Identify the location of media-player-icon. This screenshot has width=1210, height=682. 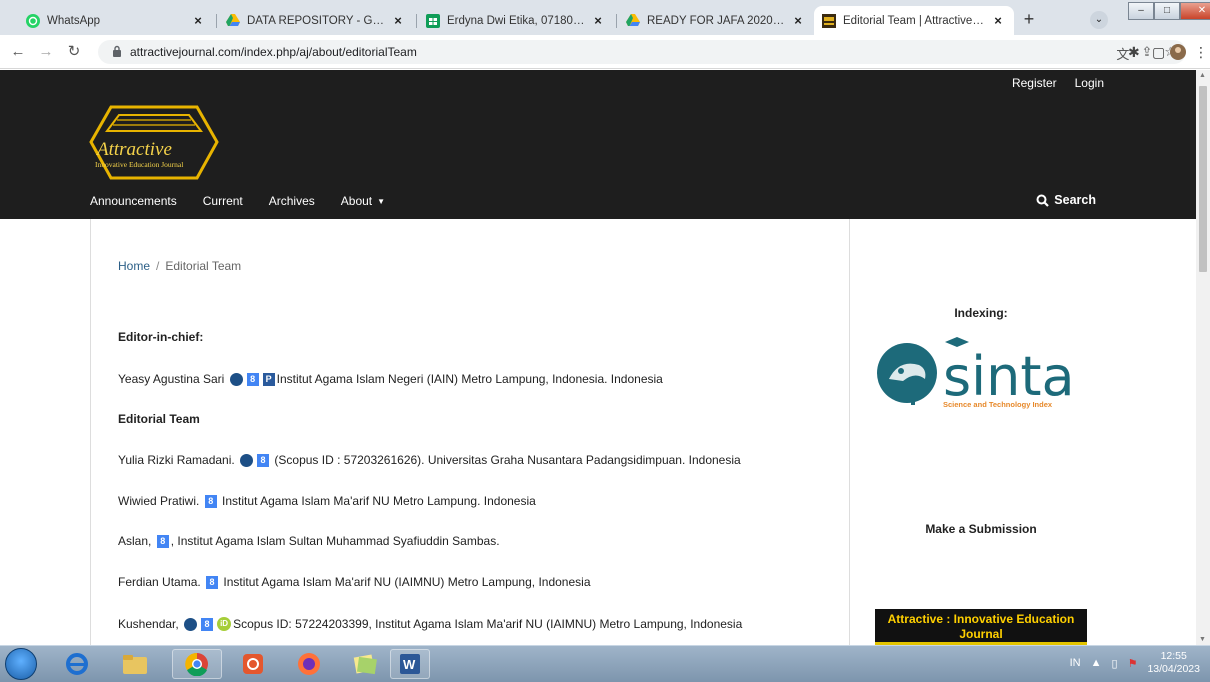
(253, 664).